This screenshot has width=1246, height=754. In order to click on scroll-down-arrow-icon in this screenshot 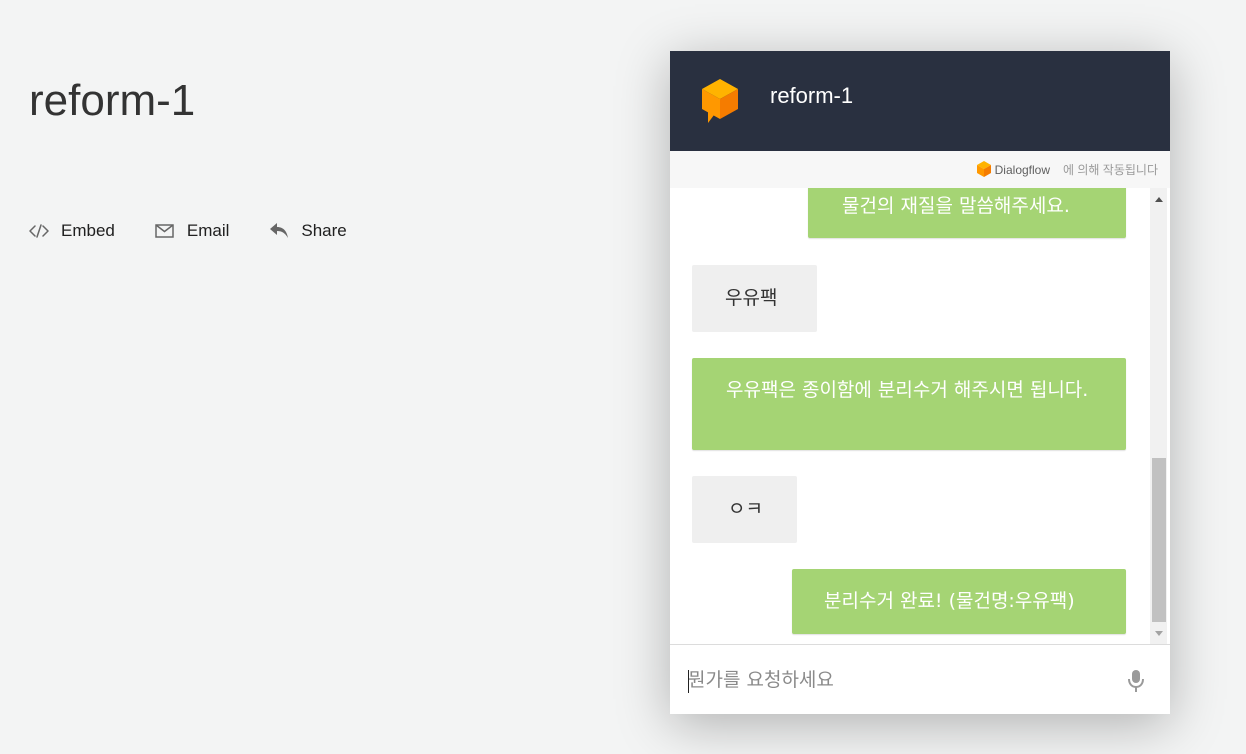, I will do `click(1159, 633)`.